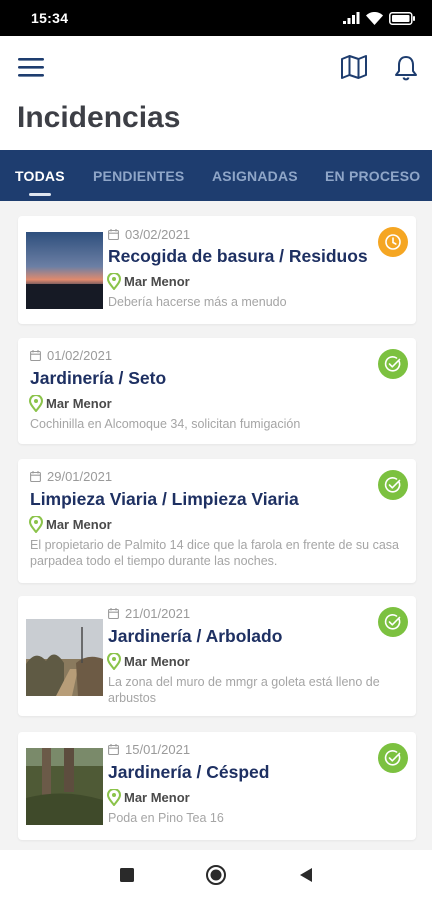 The image size is (432, 900). Describe the element at coordinates (374, 18) in the screenshot. I see `wifi-icon` at that location.